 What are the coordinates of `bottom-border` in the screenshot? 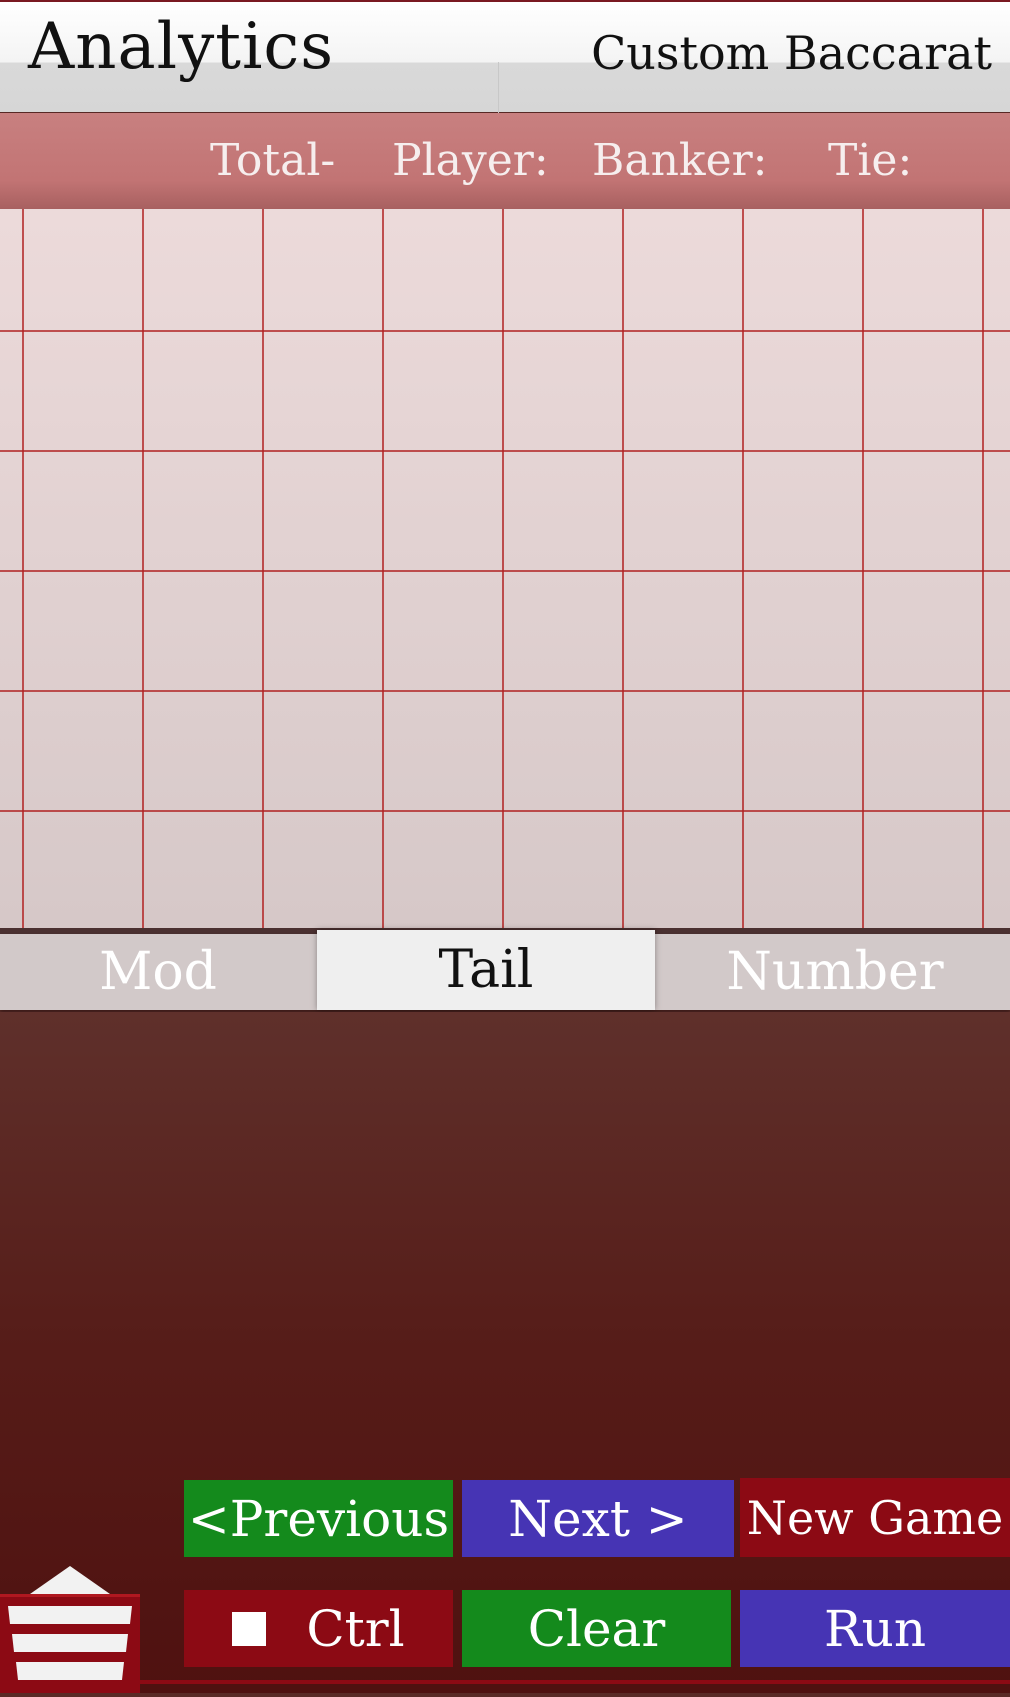 It's located at (505, 1682).